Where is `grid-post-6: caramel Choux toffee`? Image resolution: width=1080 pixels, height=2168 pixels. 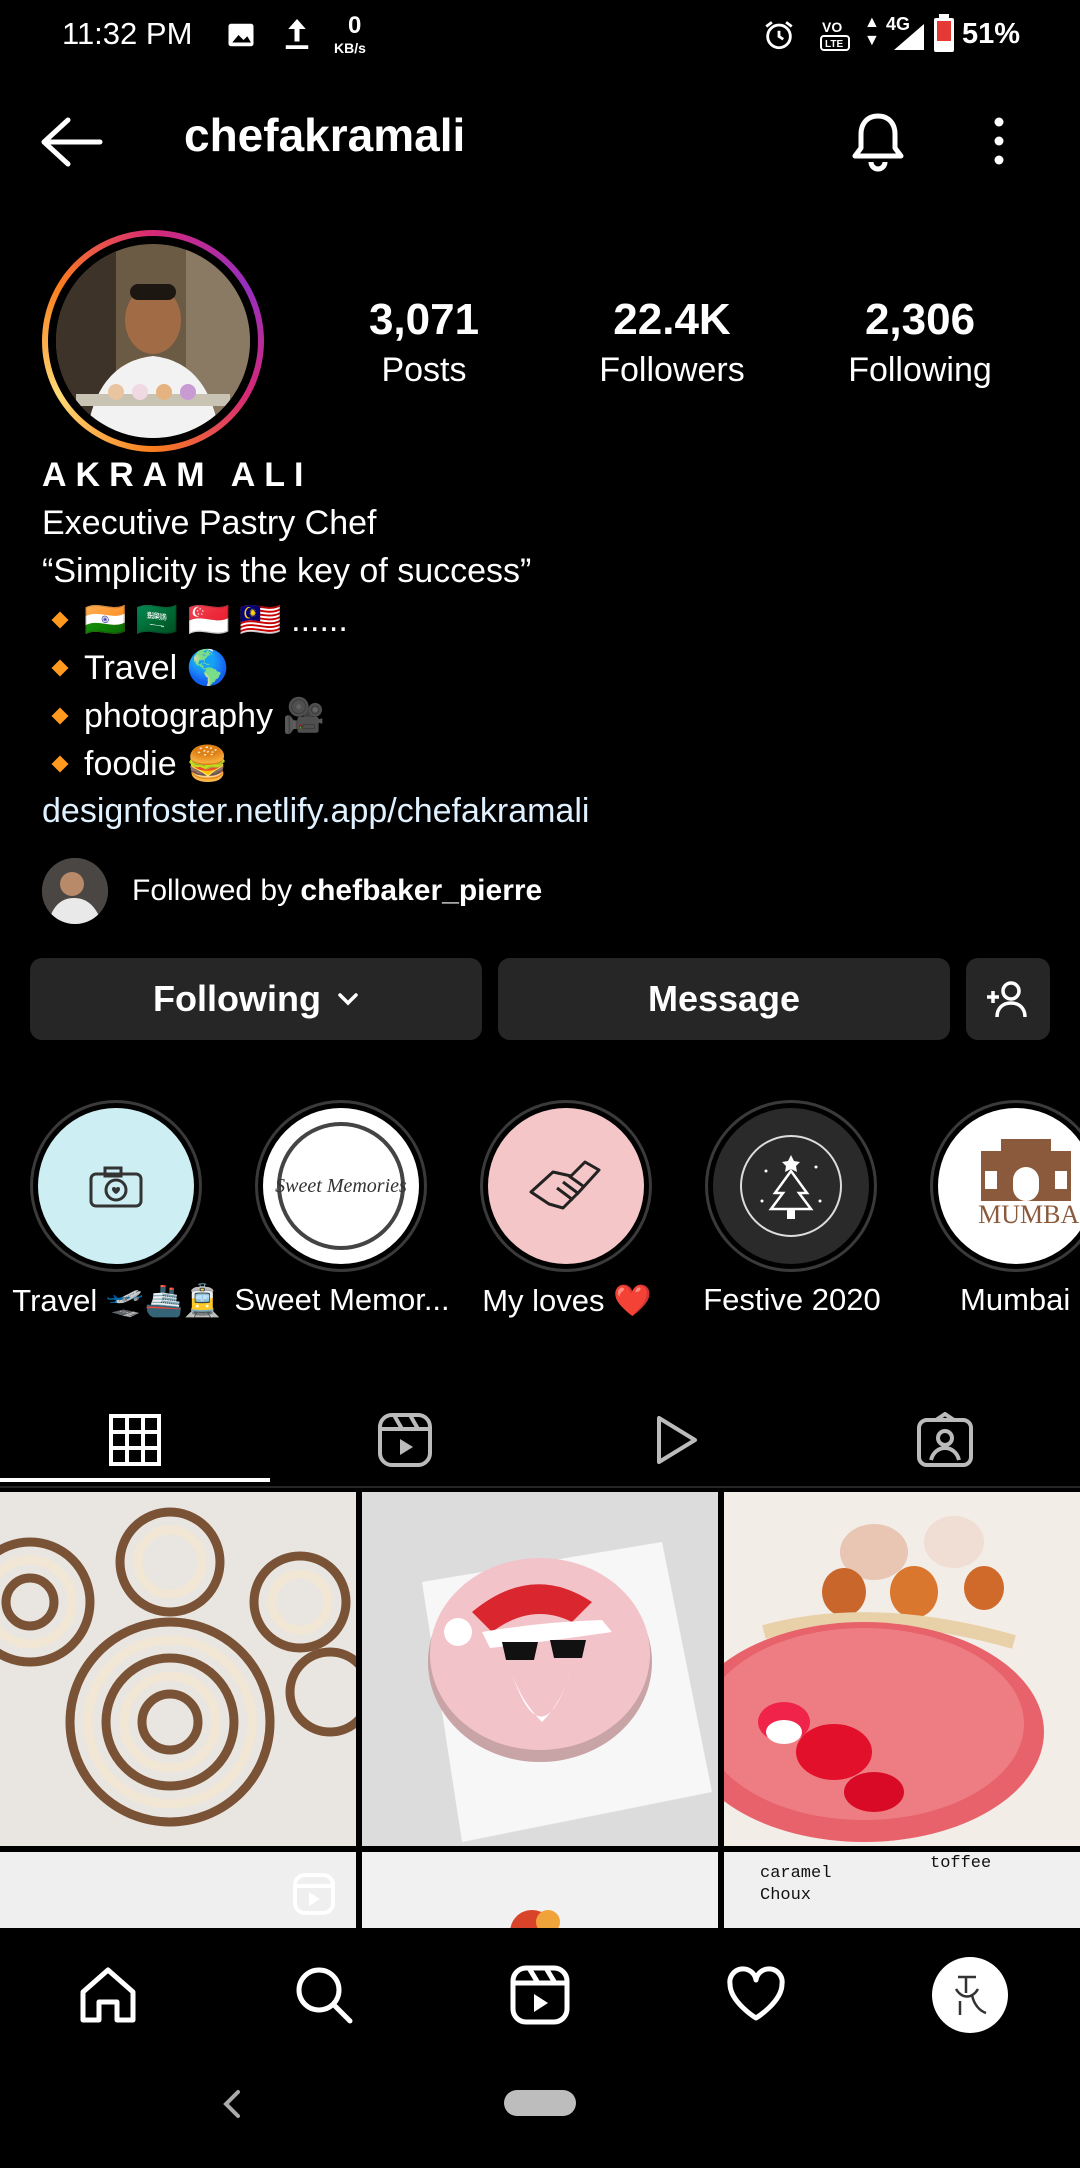
grid-post-6: caramel Choux toffee is located at coordinates (902, 1892).